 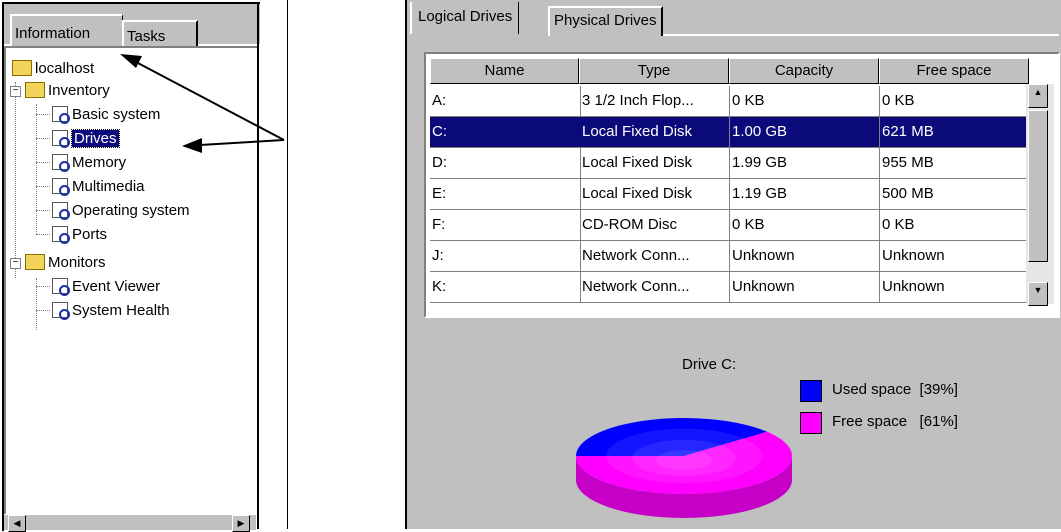 What do you see at coordinates (116, 286) in the screenshot?
I see `tree-node-label: Event Viewer` at bounding box center [116, 286].